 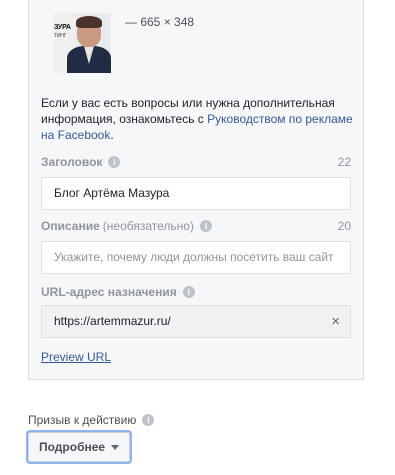 What do you see at coordinates (109, 292) in the screenshot?
I see `url-label-text: URL-адрес назначения` at bounding box center [109, 292].